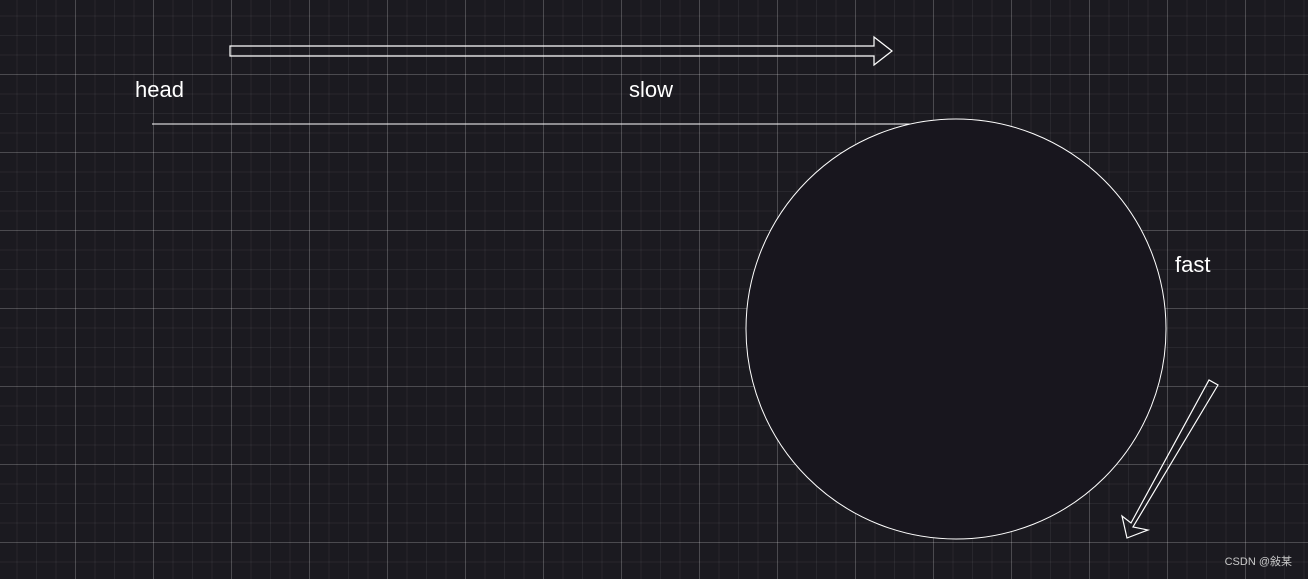 Image resolution: width=1308 pixels, height=579 pixels. Describe the element at coordinates (1193, 264) in the screenshot. I see `fast-label: fast` at that location.